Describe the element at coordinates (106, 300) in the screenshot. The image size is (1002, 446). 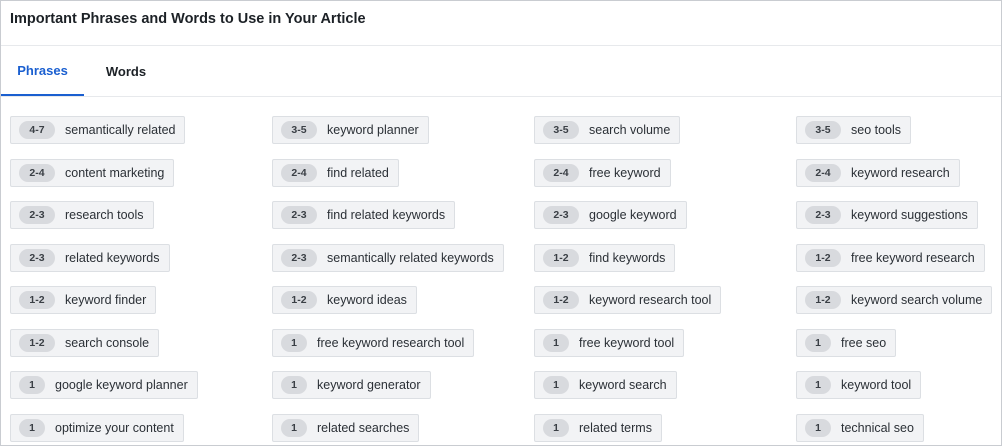
I see `phrase-text: keyword finder` at that location.